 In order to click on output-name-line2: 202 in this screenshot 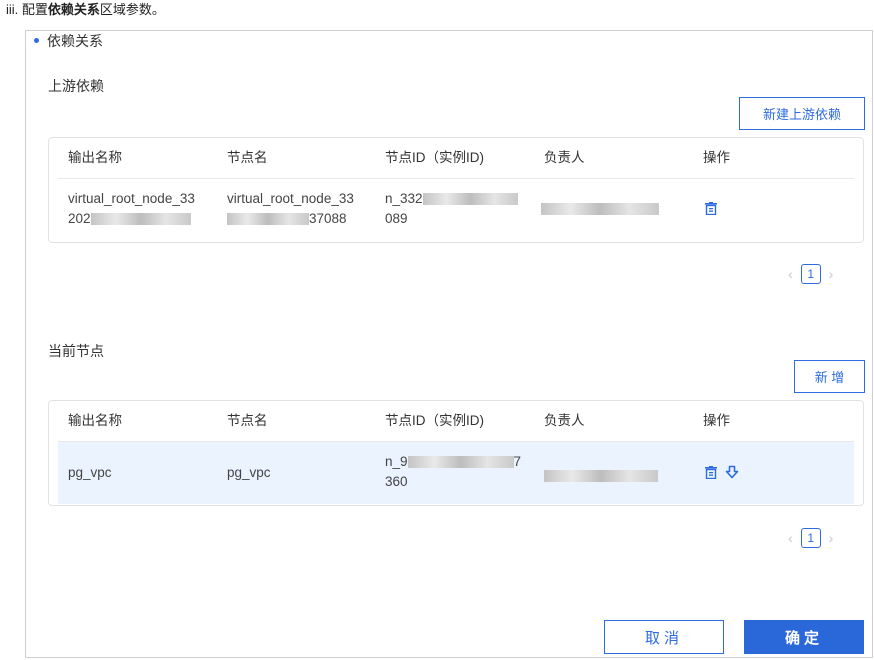, I will do `click(131, 219)`.